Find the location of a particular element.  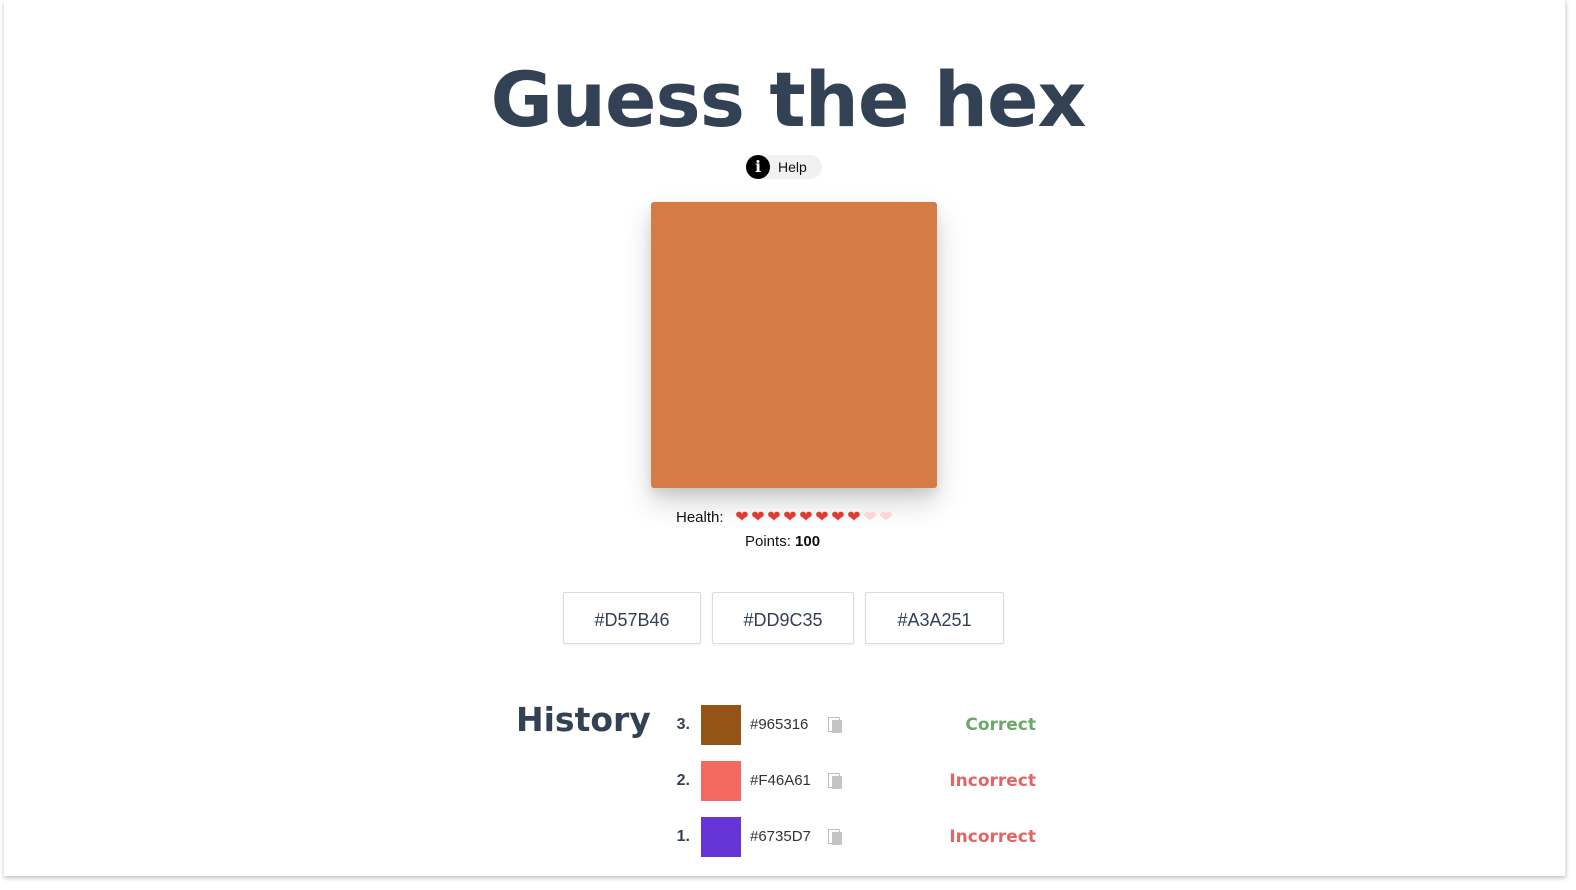

points-label: Points: is located at coordinates (768, 541).